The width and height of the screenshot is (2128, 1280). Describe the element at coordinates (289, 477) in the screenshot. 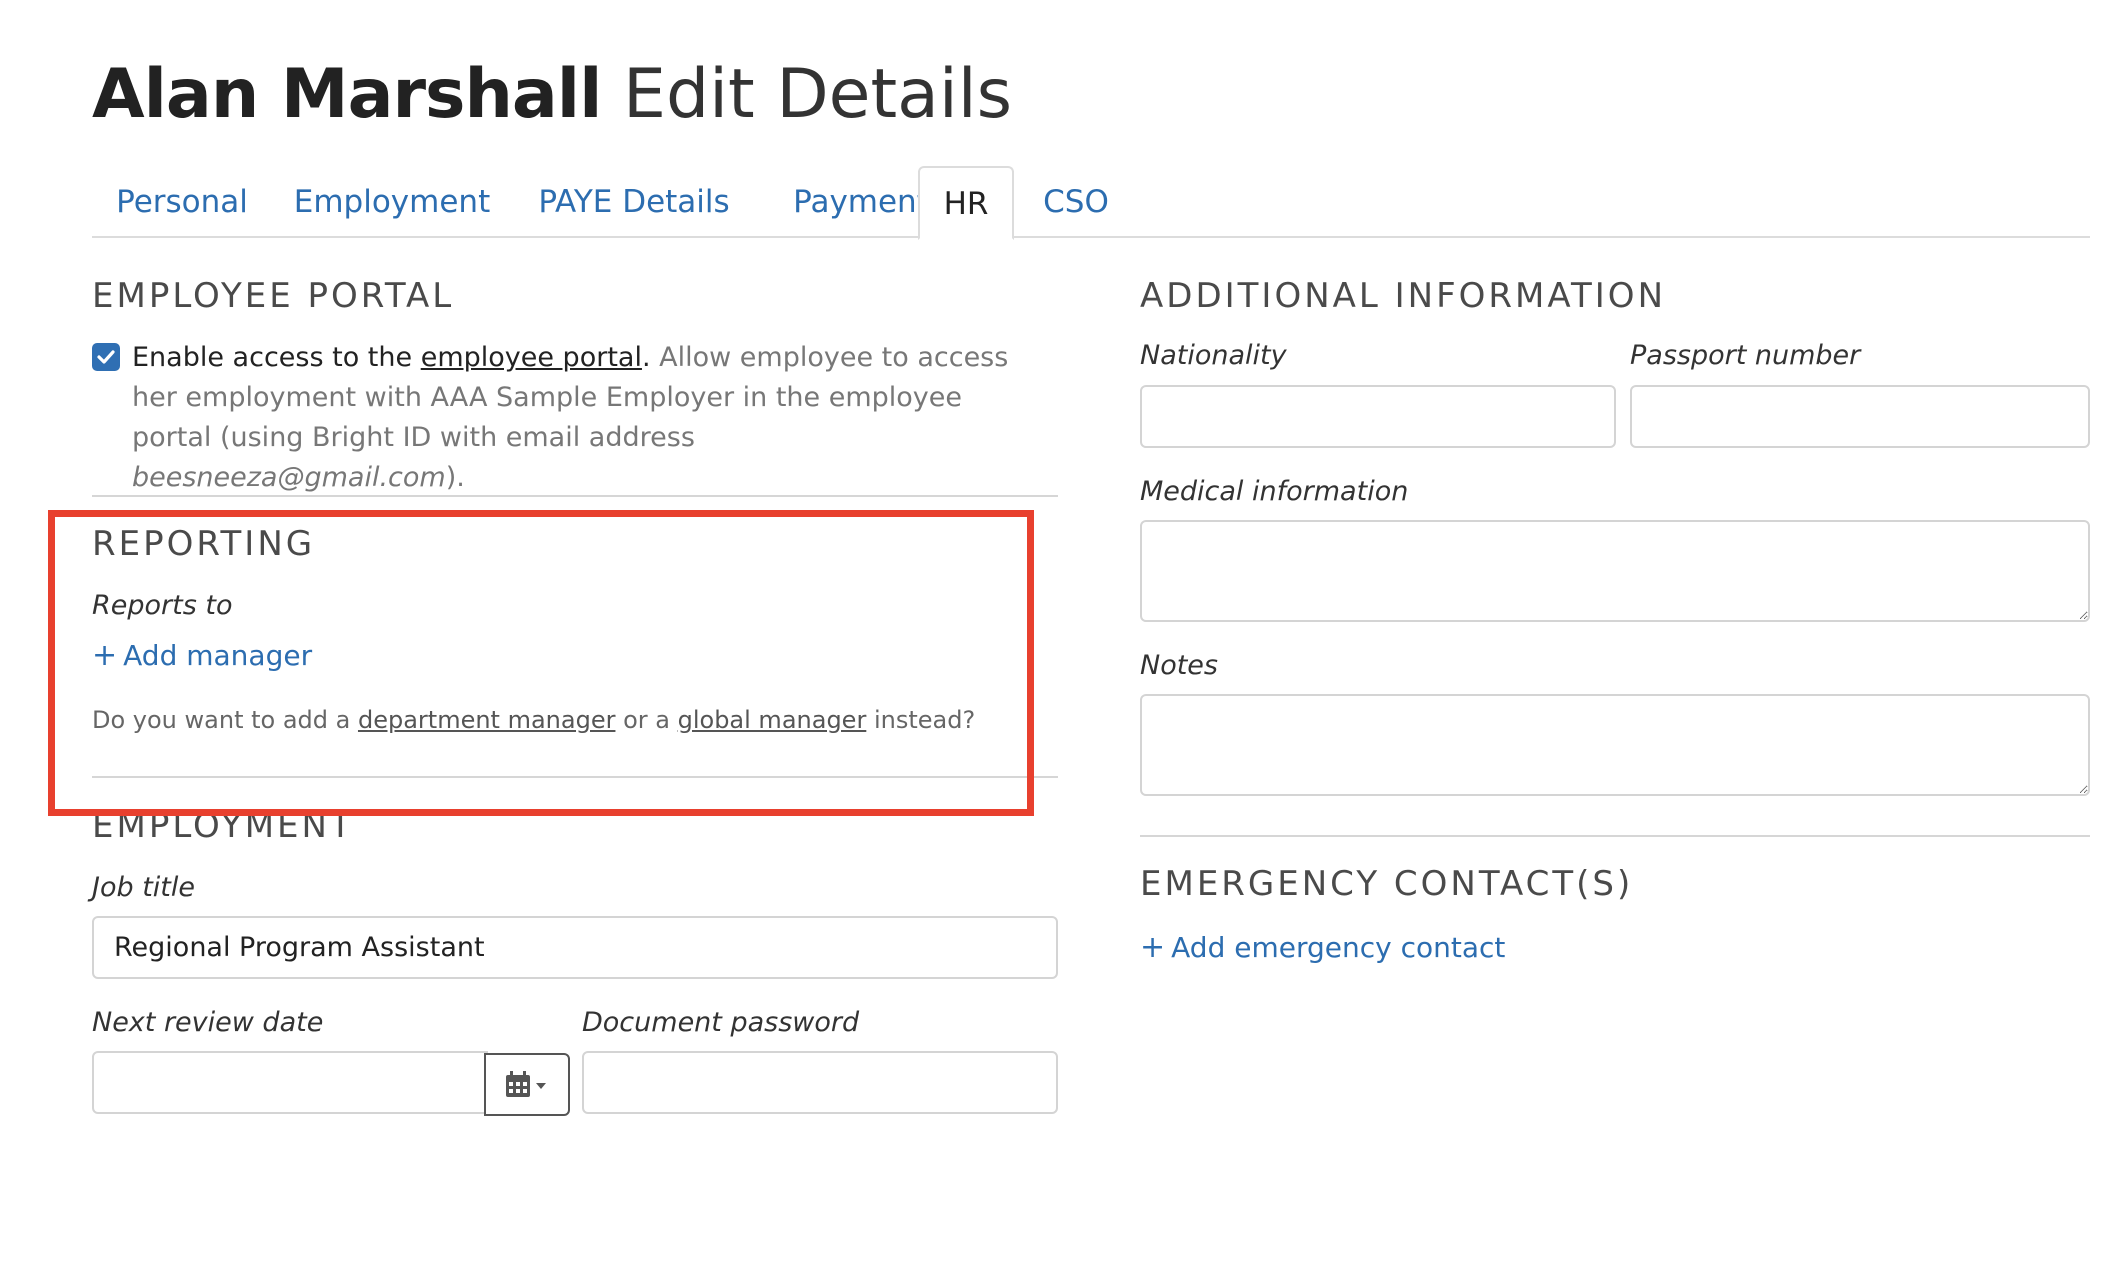

I see `portal-email: beesneeza@gmail.com` at that location.